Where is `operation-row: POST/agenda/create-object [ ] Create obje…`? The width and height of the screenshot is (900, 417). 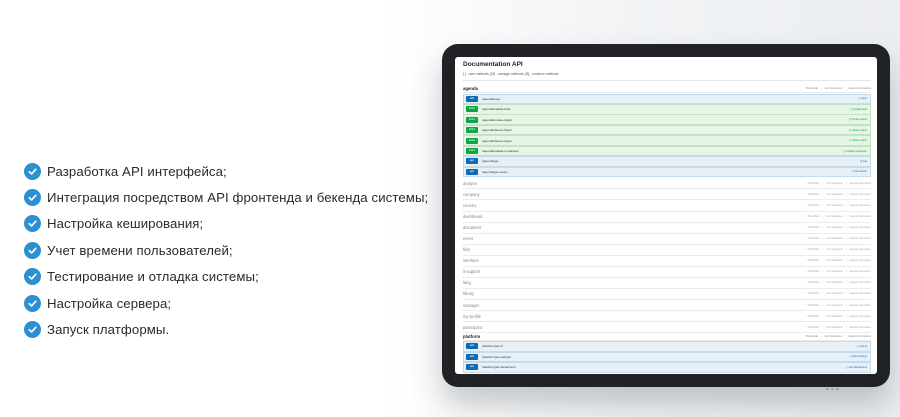 operation-row: POST/agenda/create-object [ ] Create obje… is located at coordinates (667, 119).